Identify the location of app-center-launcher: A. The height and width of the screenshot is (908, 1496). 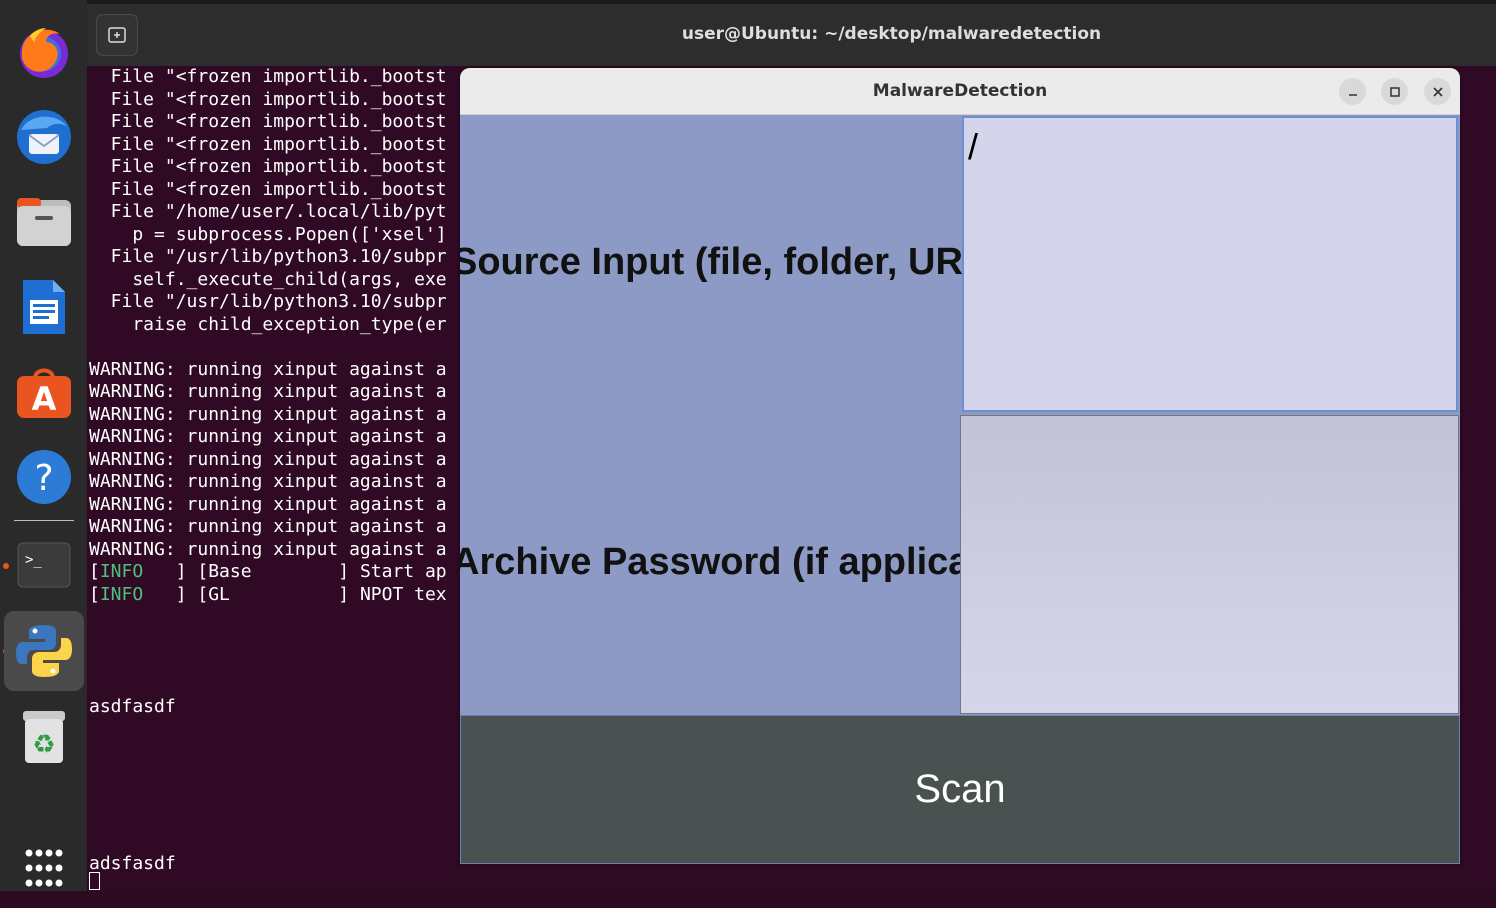
(44, 392).